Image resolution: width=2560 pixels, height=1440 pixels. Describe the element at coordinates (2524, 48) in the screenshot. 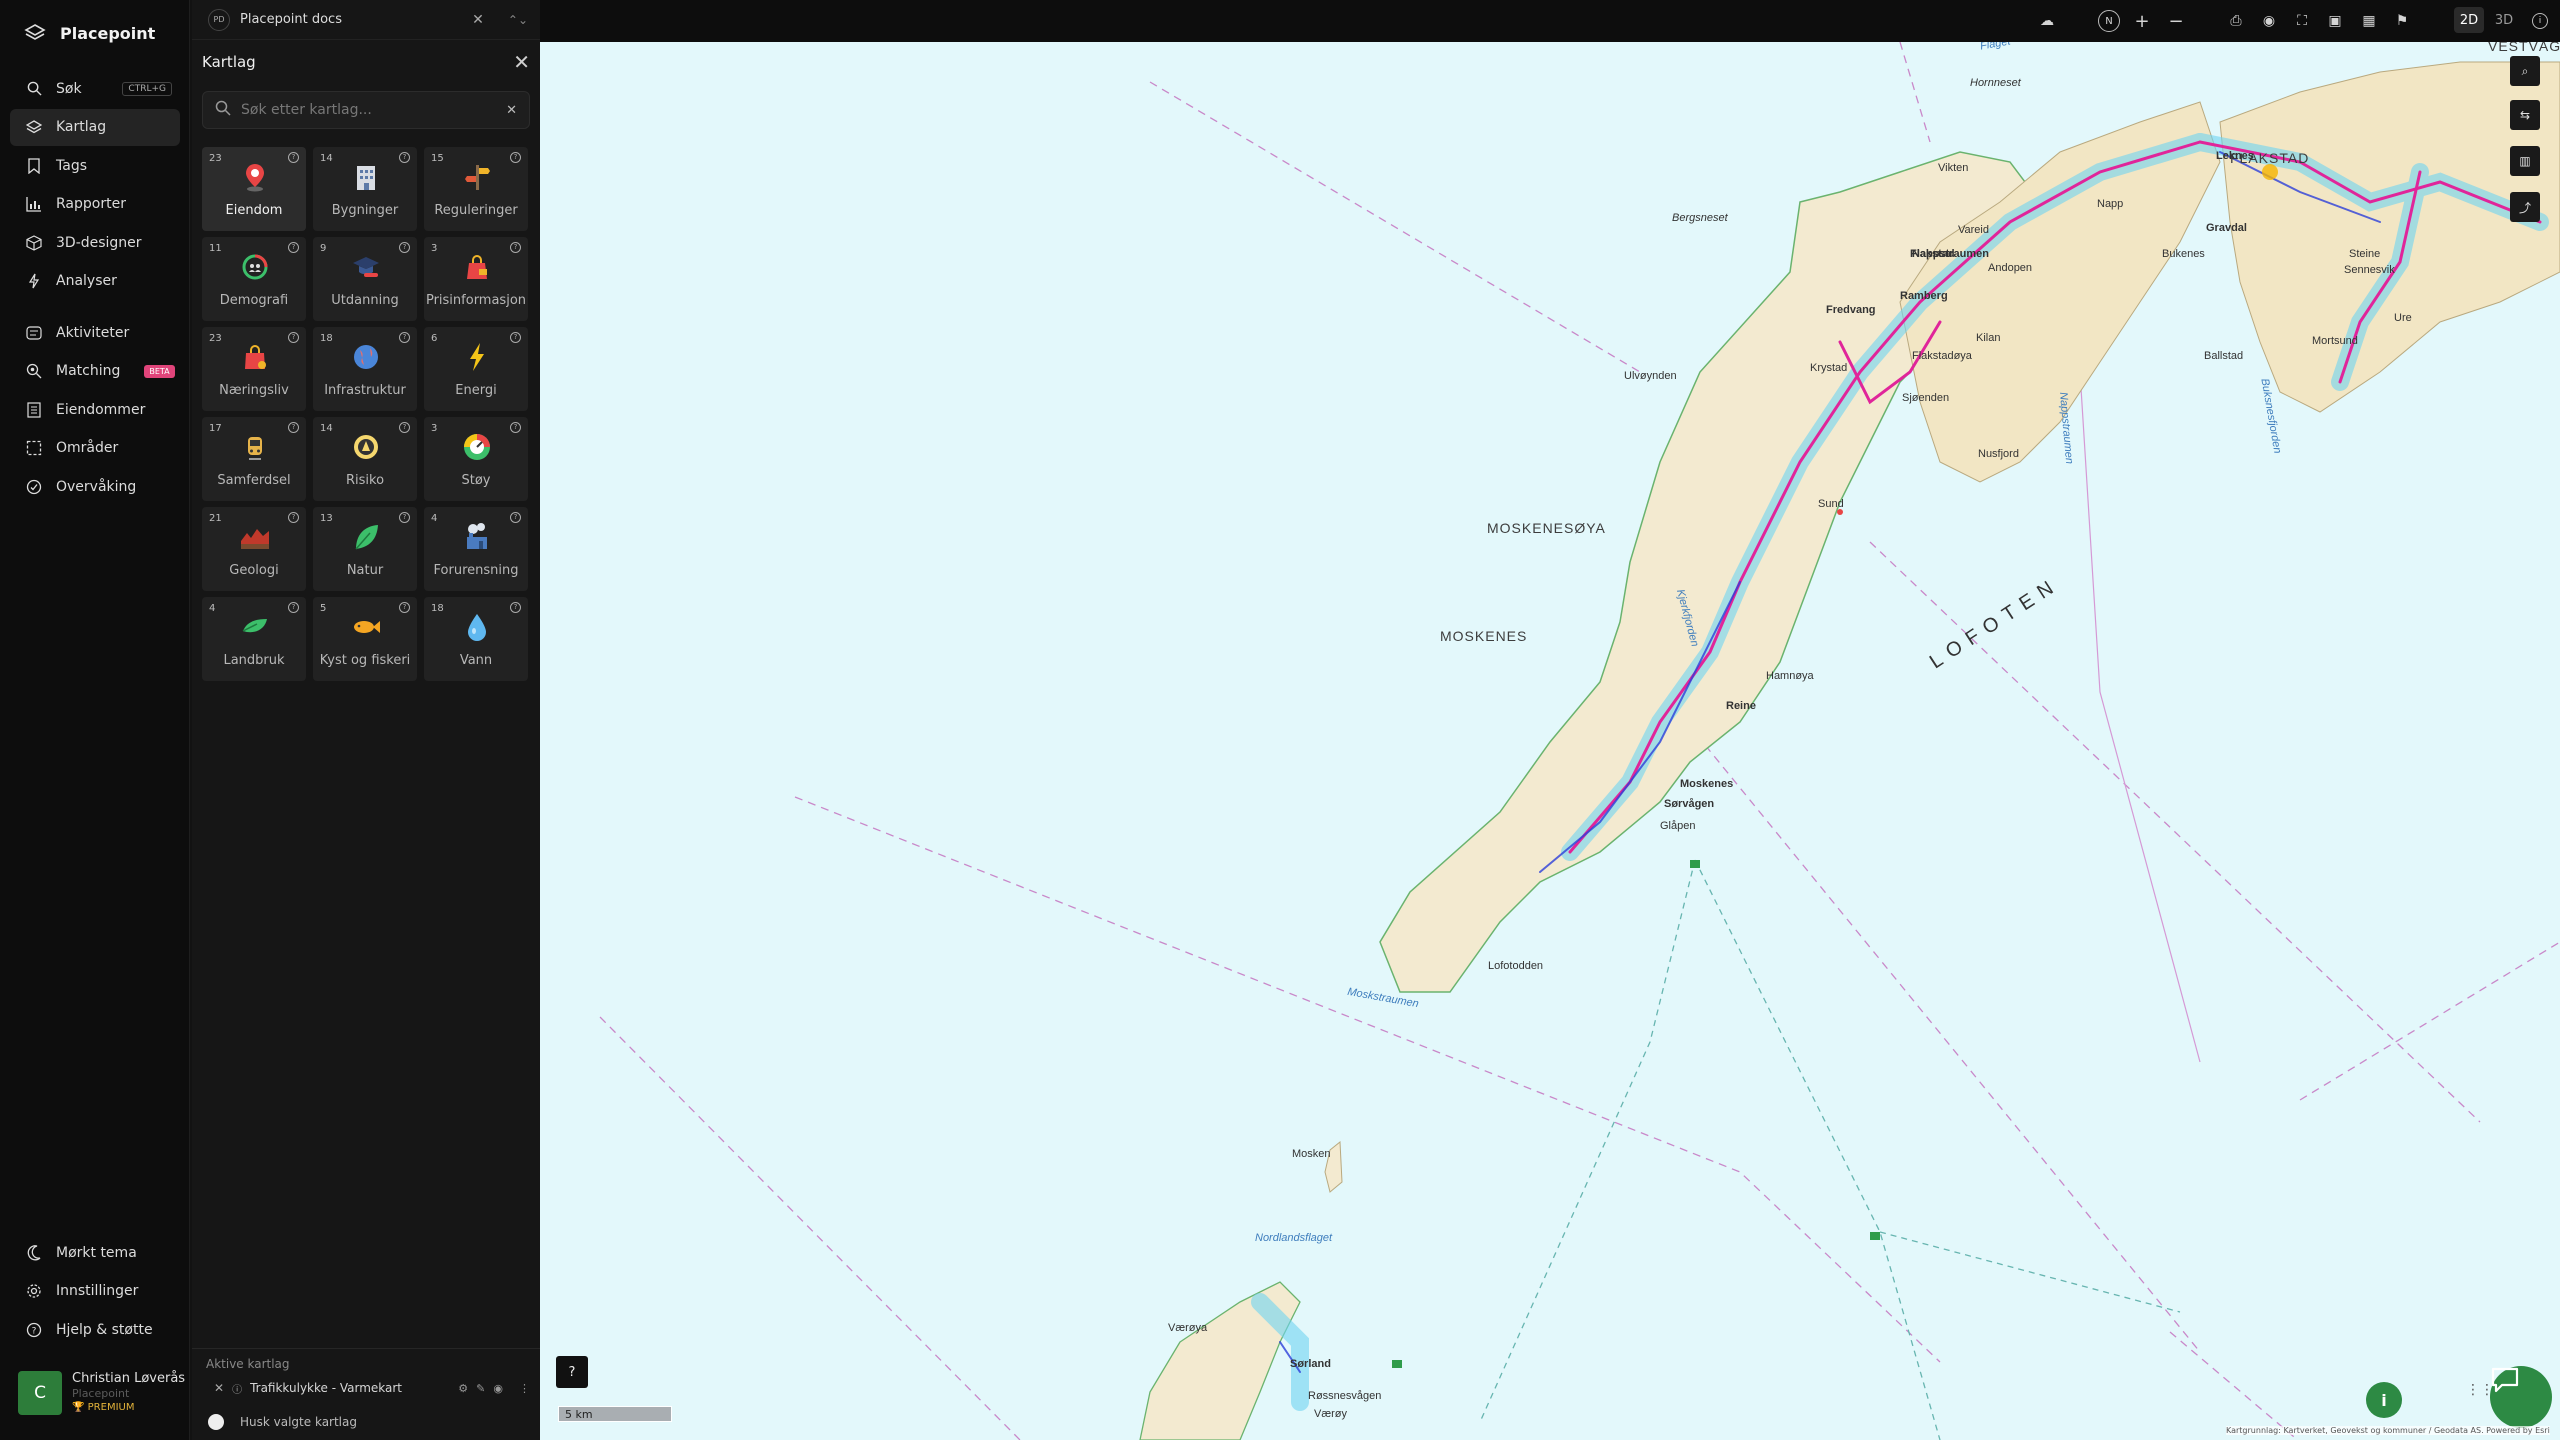

I see `map-label-vestvagoya: VESTVÅGØYA` at that location.